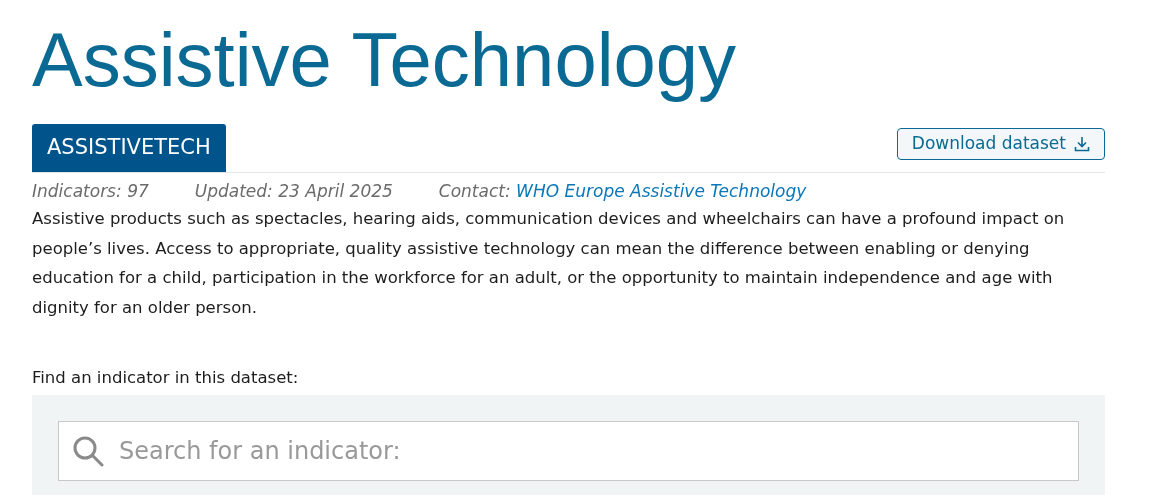  What do you see at coordinates (568, 450) in the screenshot?
I see `search-field: Search for an indicator:` at bounding box center [568, 450].